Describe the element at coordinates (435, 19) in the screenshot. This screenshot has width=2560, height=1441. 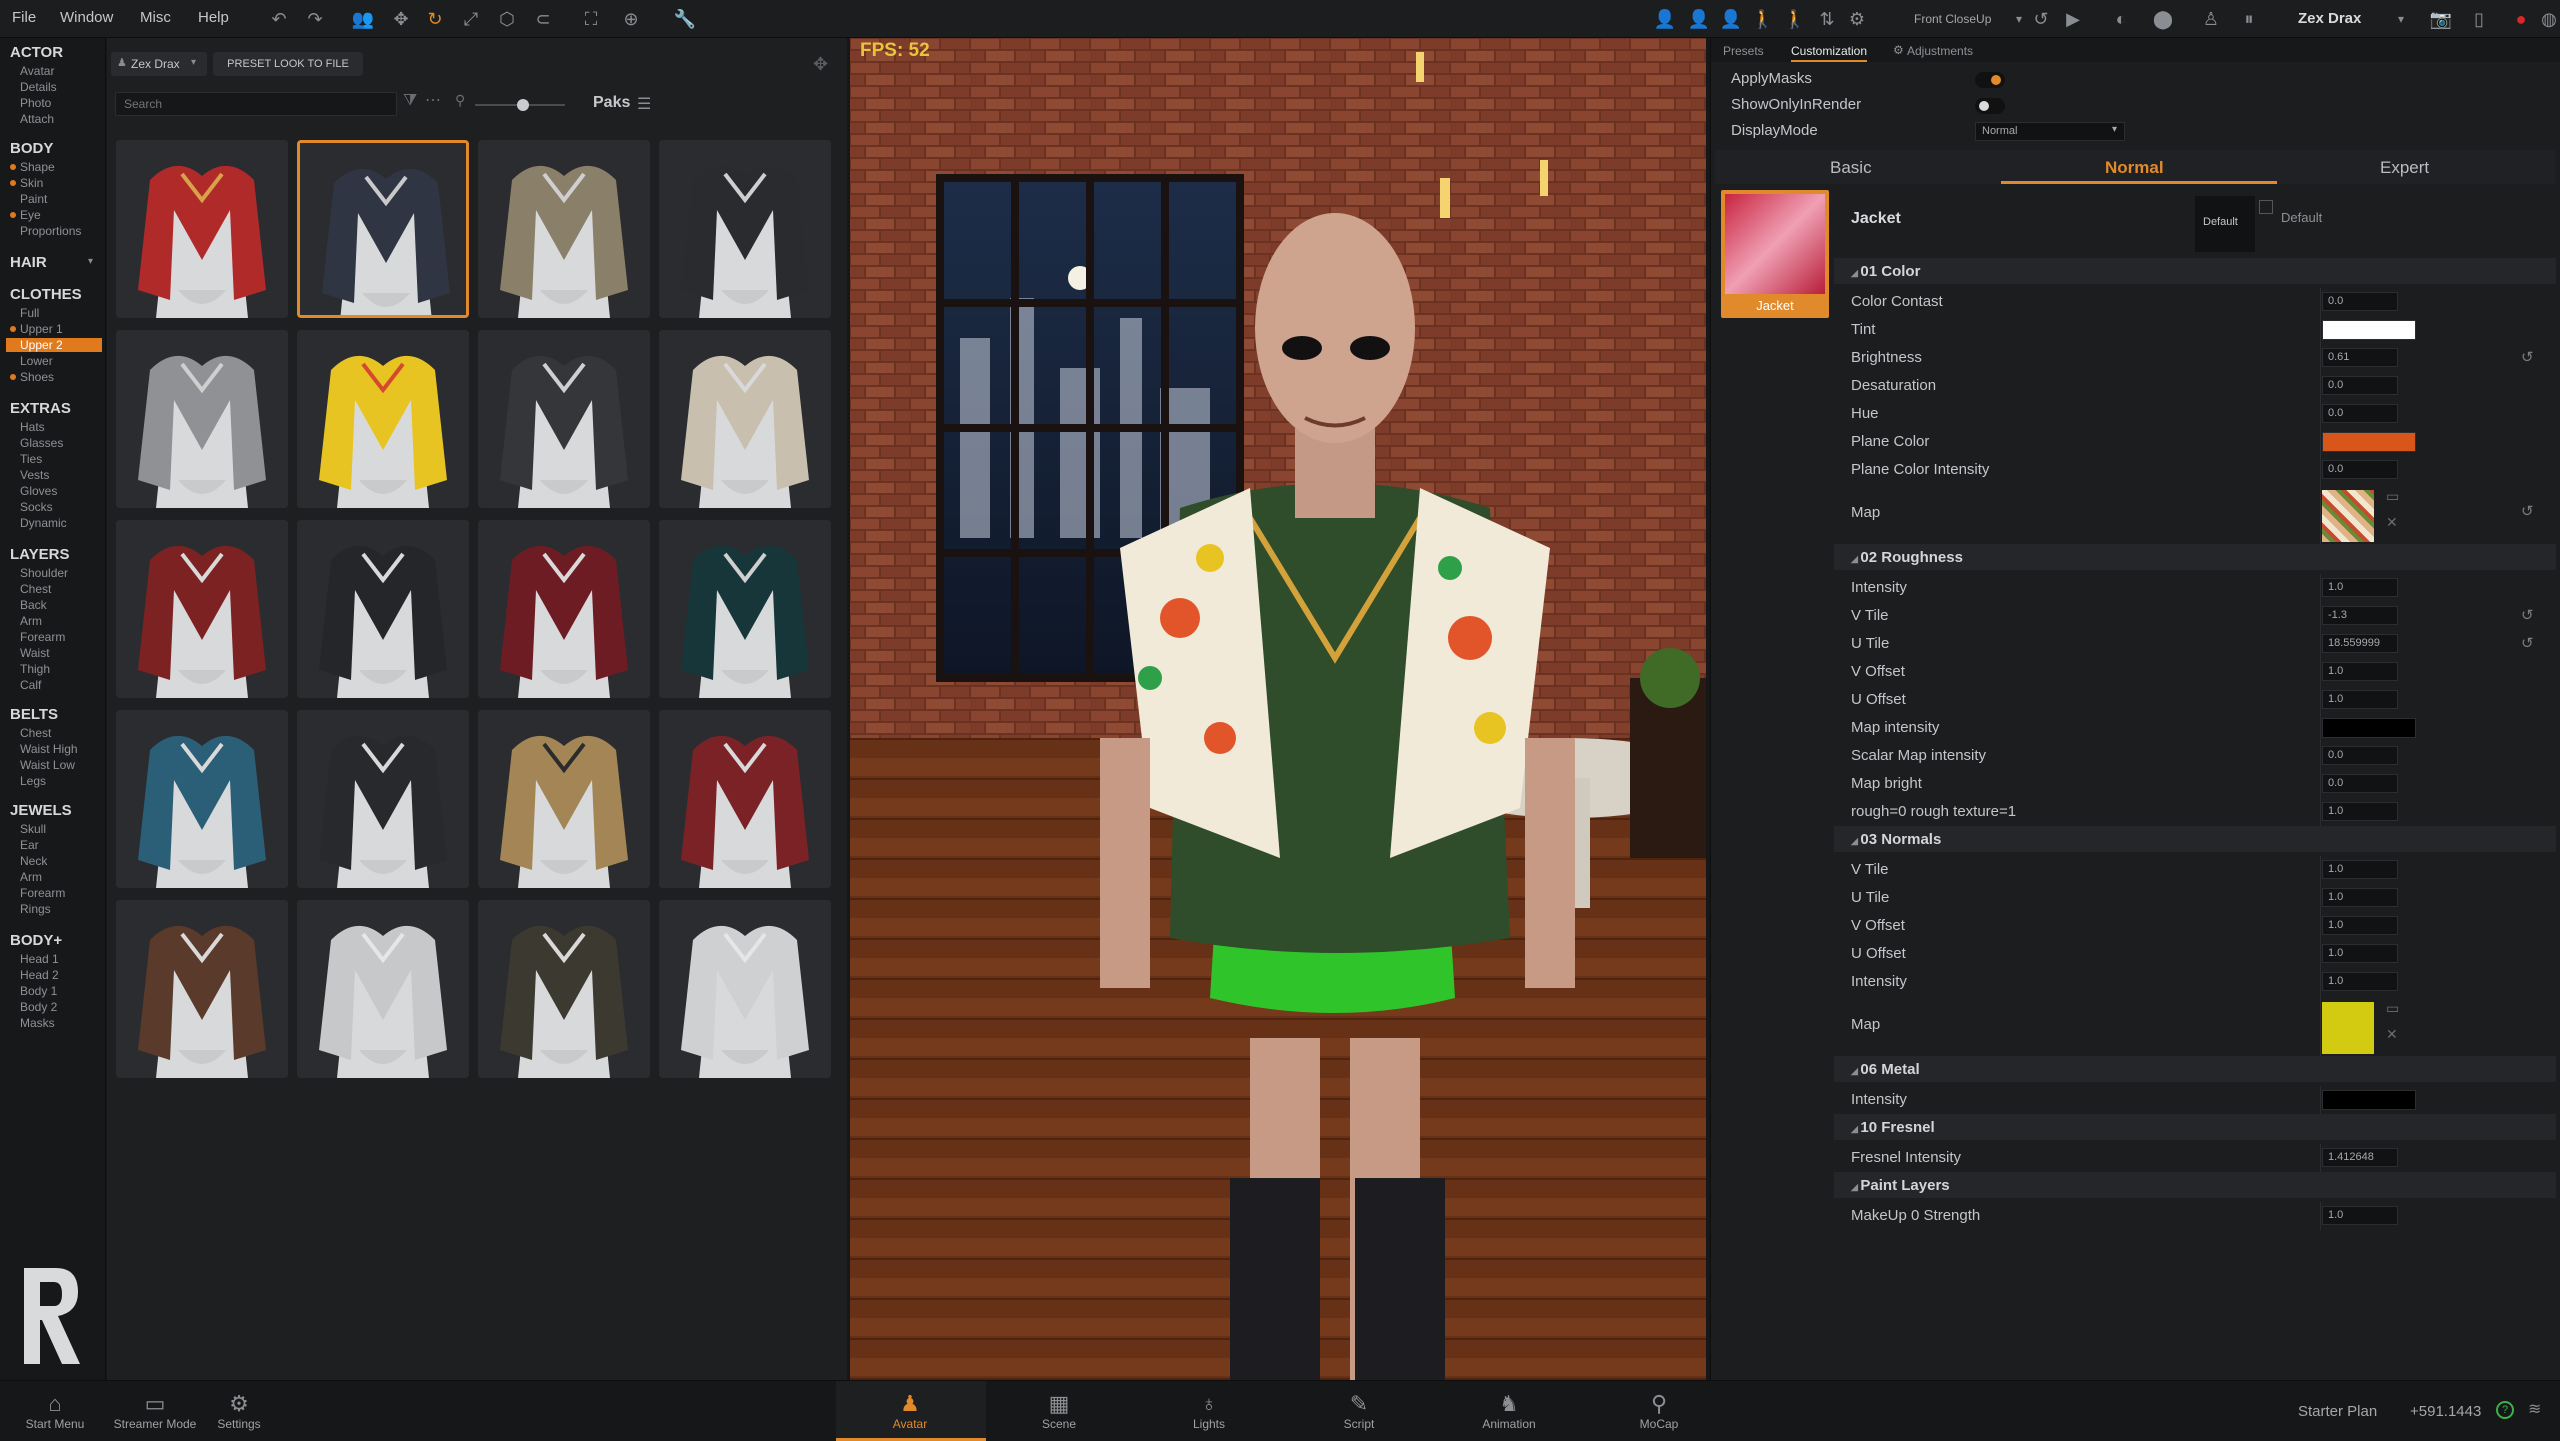
I see `rotate-icon: ↻` at that location.